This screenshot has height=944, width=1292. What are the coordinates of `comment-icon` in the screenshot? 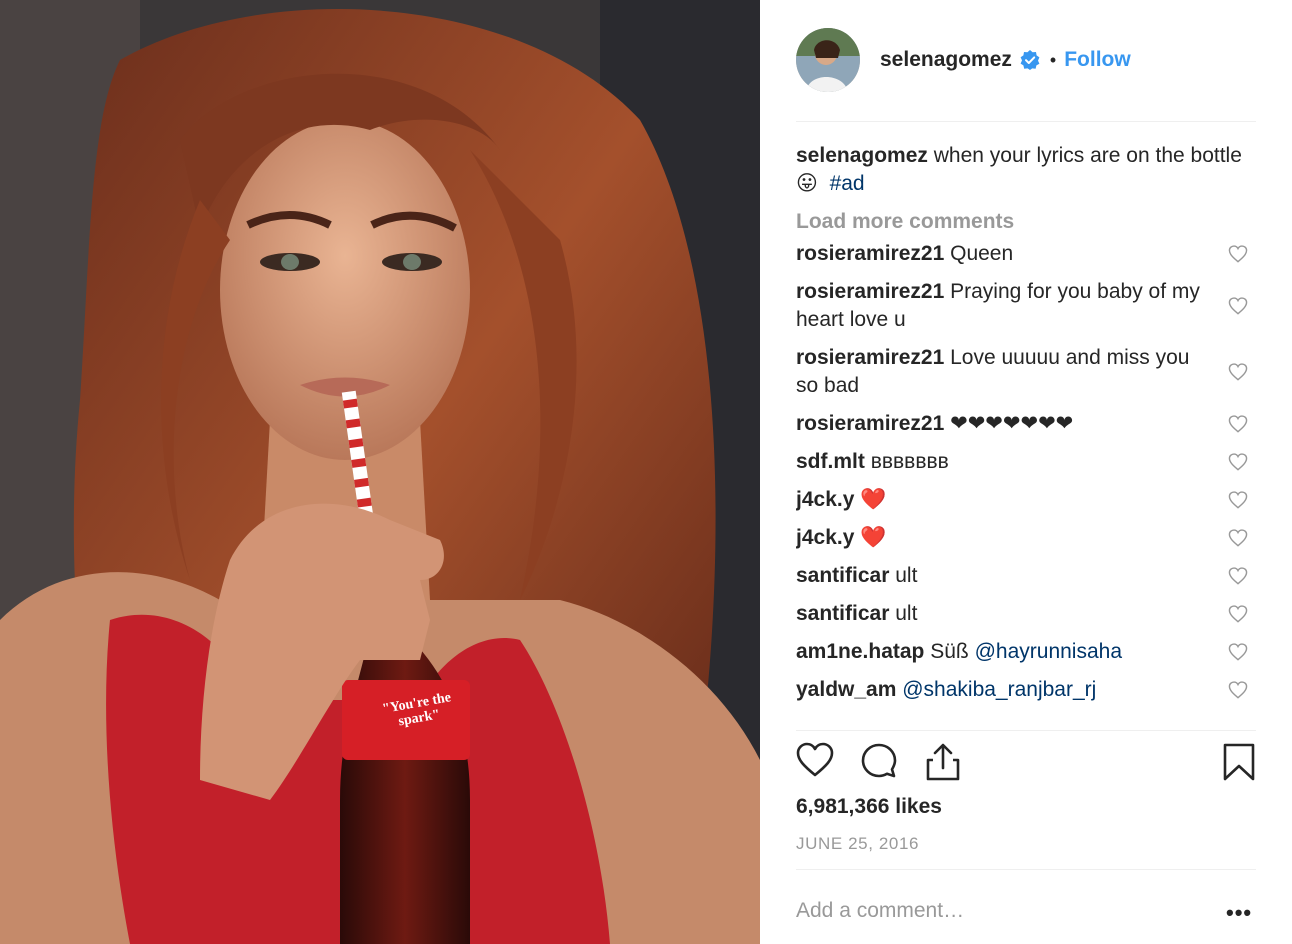 It's located at (879, 761).